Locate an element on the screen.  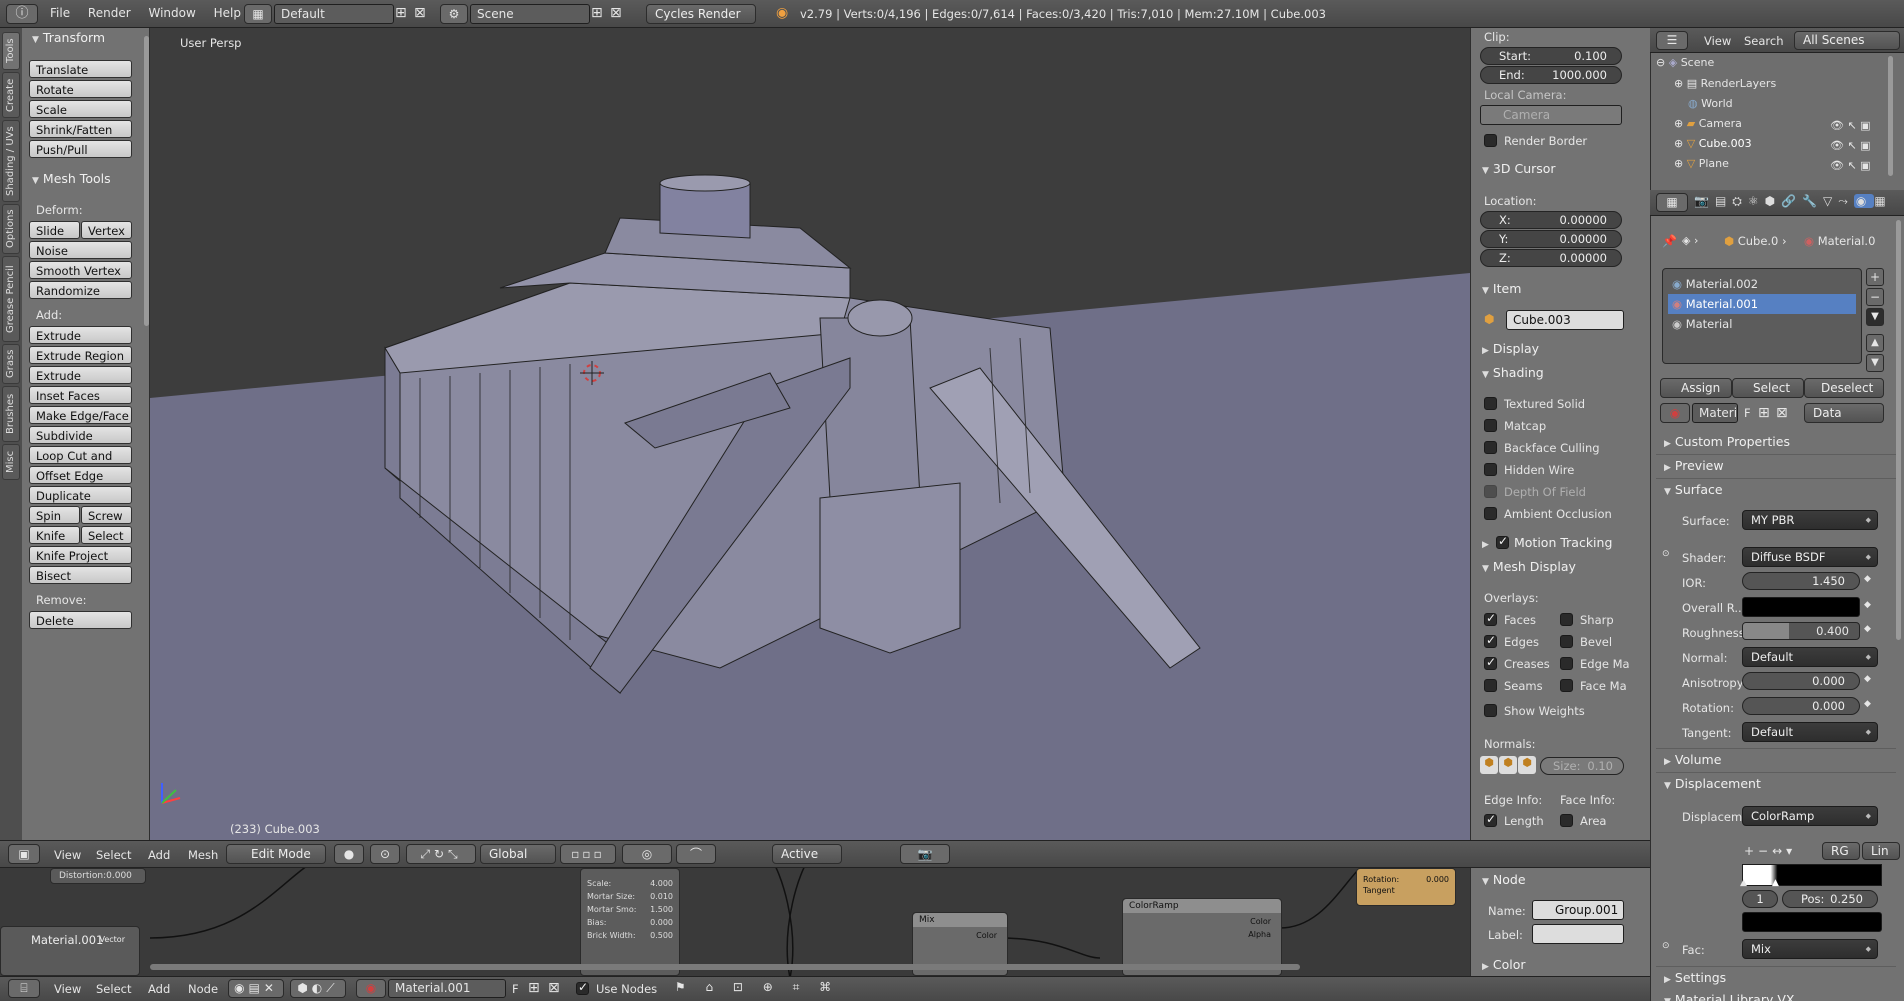
knife-project-button: Knife Project is located at coordinates (80, 555).